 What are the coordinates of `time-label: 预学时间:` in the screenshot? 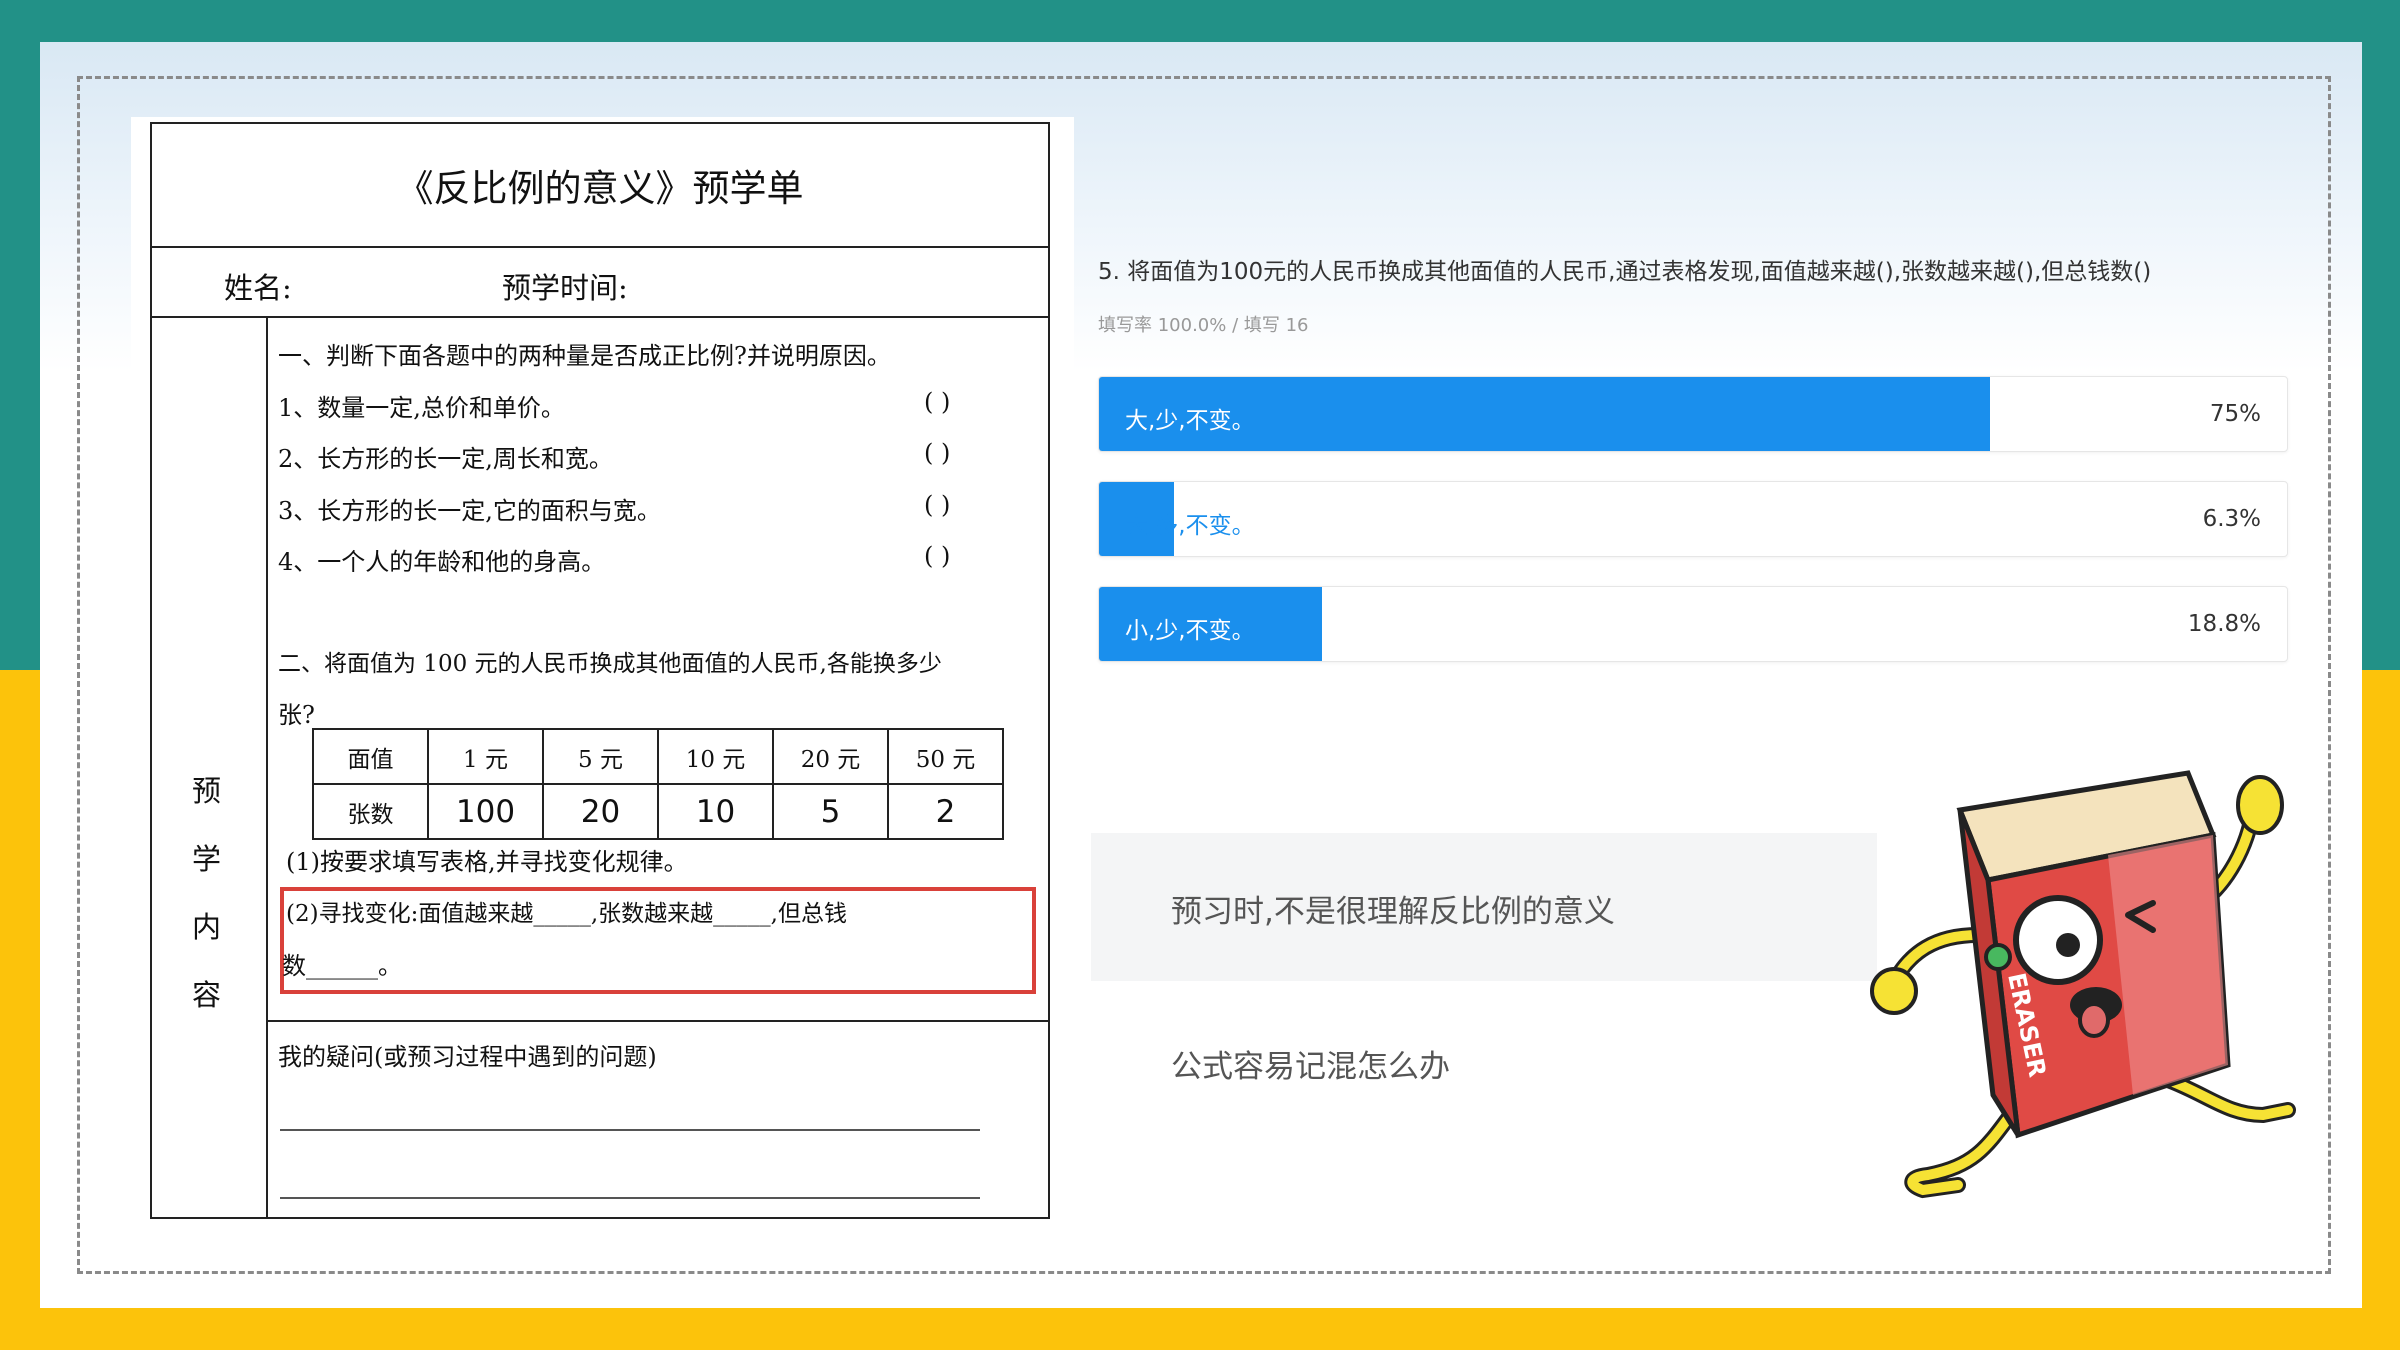 It's located at (565, 288).